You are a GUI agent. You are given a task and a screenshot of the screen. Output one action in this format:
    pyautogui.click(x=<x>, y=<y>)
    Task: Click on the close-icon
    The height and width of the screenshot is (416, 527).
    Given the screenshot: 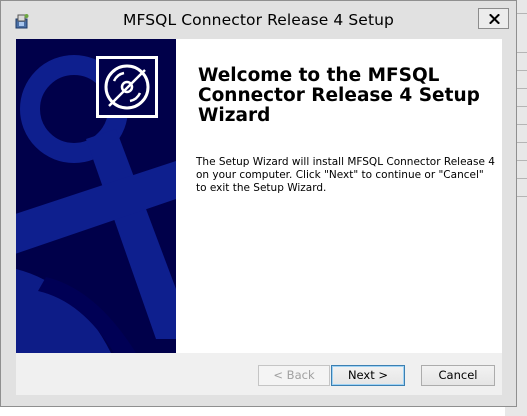 What is the action you would take?
    pyautogui.click(x=494, y=19)
    